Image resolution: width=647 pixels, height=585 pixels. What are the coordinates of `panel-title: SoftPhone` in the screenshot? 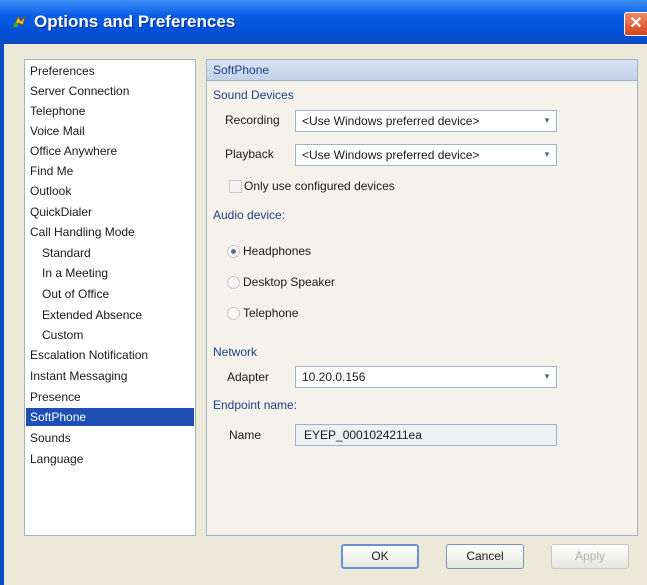 It's located at (241, 70).